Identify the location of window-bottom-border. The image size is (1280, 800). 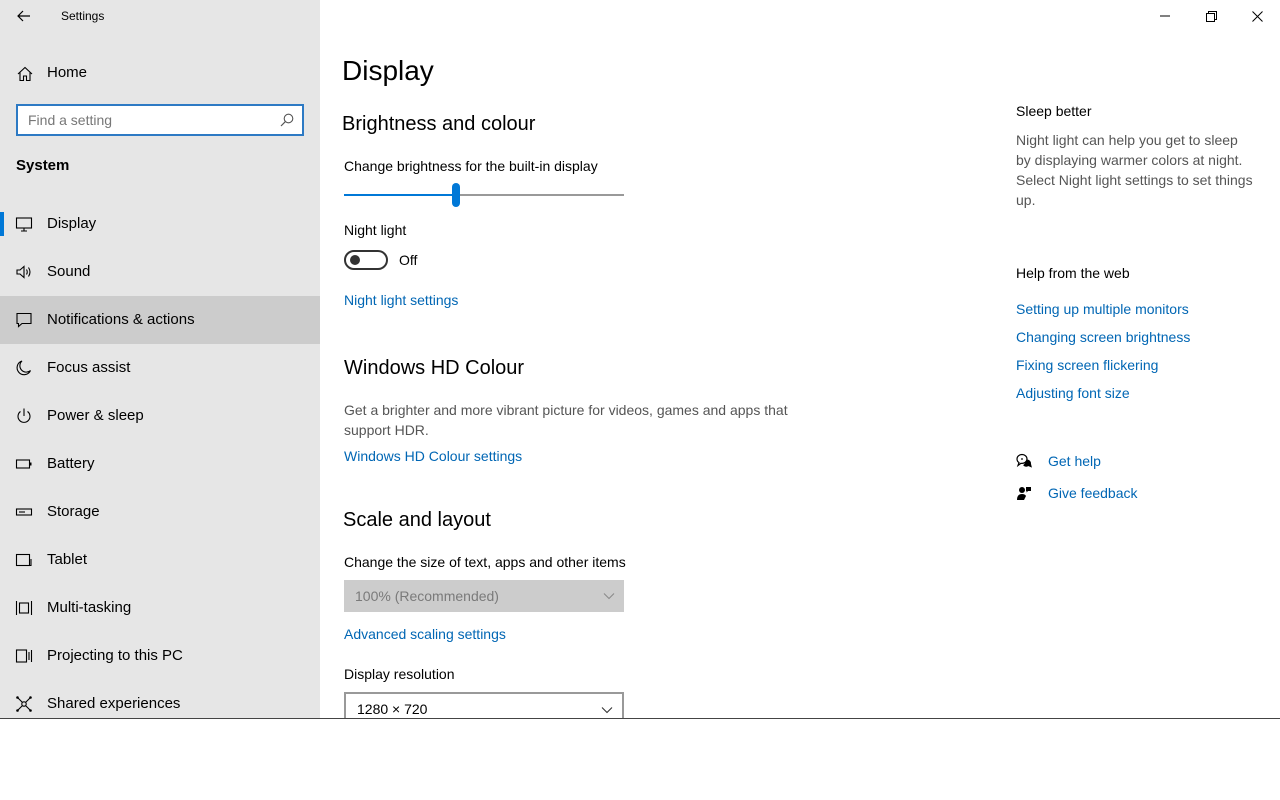
(640, 718).